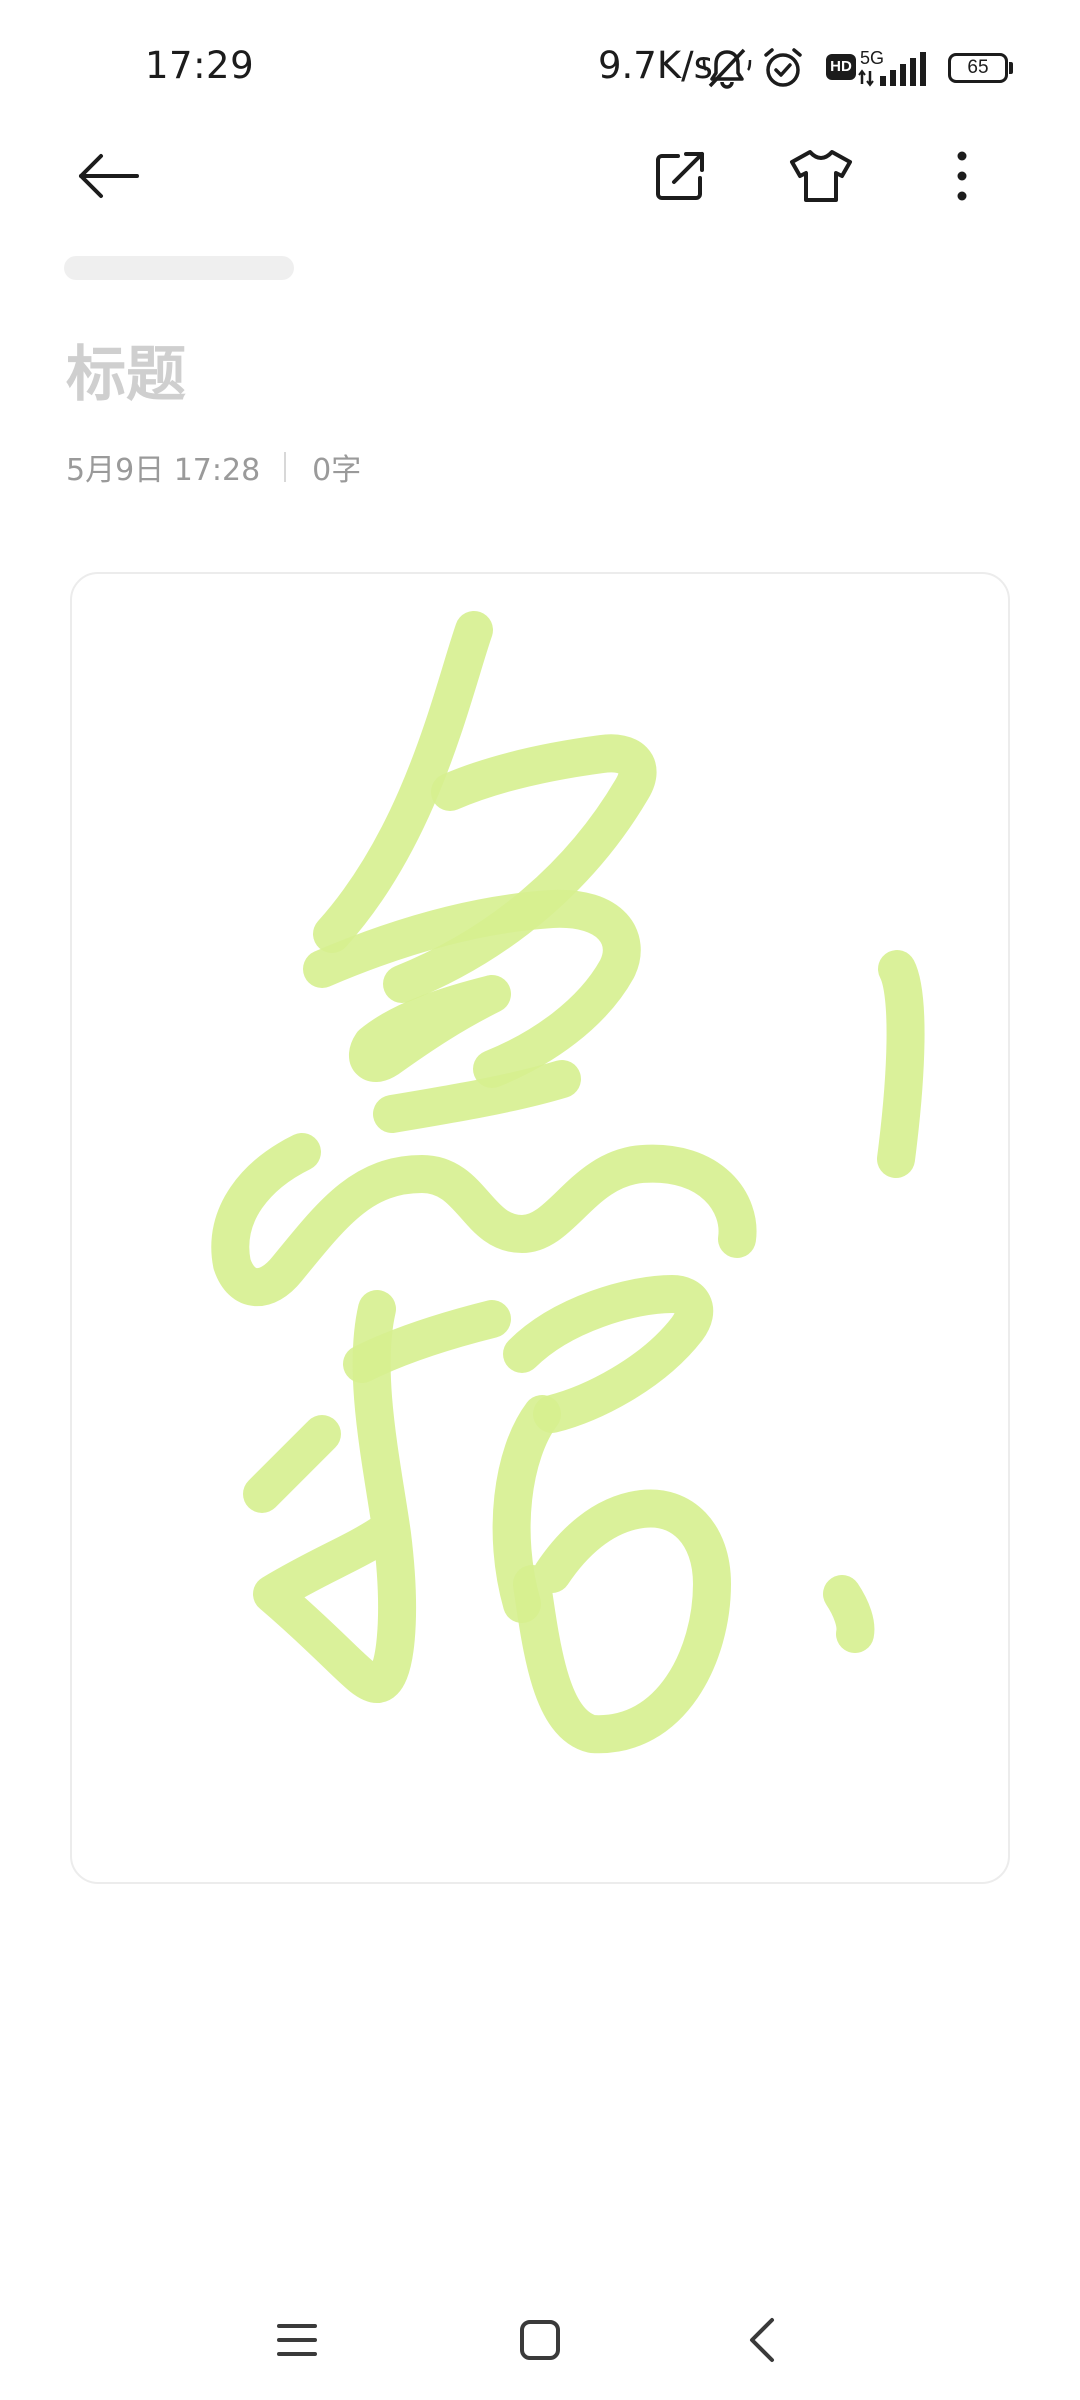 The image size is (1080, 2400). I want to click on theme-button, so click(821, 176).